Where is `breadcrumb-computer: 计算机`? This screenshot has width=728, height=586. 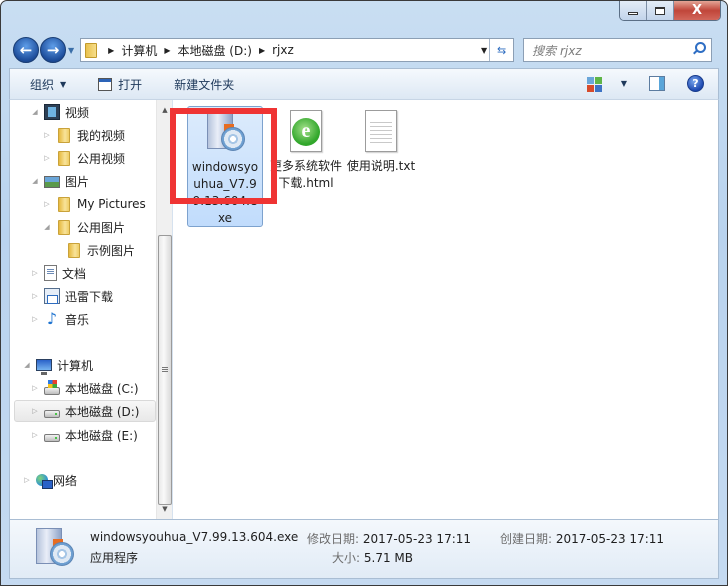
breadcrumb-computer: 计算机 is located at coordinates (139, 50).